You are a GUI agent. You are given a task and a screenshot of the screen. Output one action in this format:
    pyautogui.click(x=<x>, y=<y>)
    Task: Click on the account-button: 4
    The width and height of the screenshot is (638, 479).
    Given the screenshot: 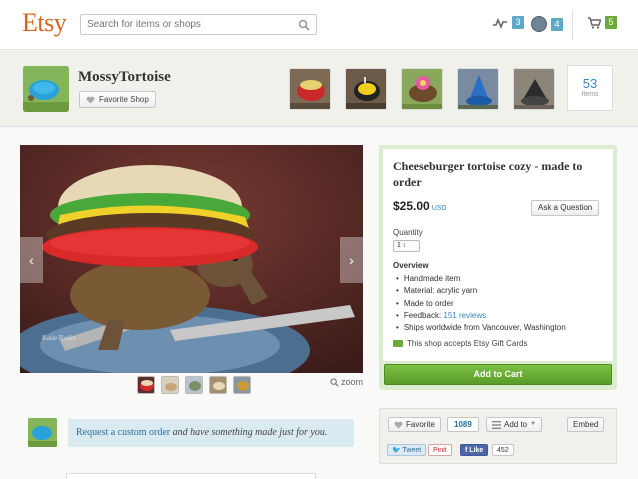 What is the action you would take?
    pyautogui.click(x=547, y=24)
    